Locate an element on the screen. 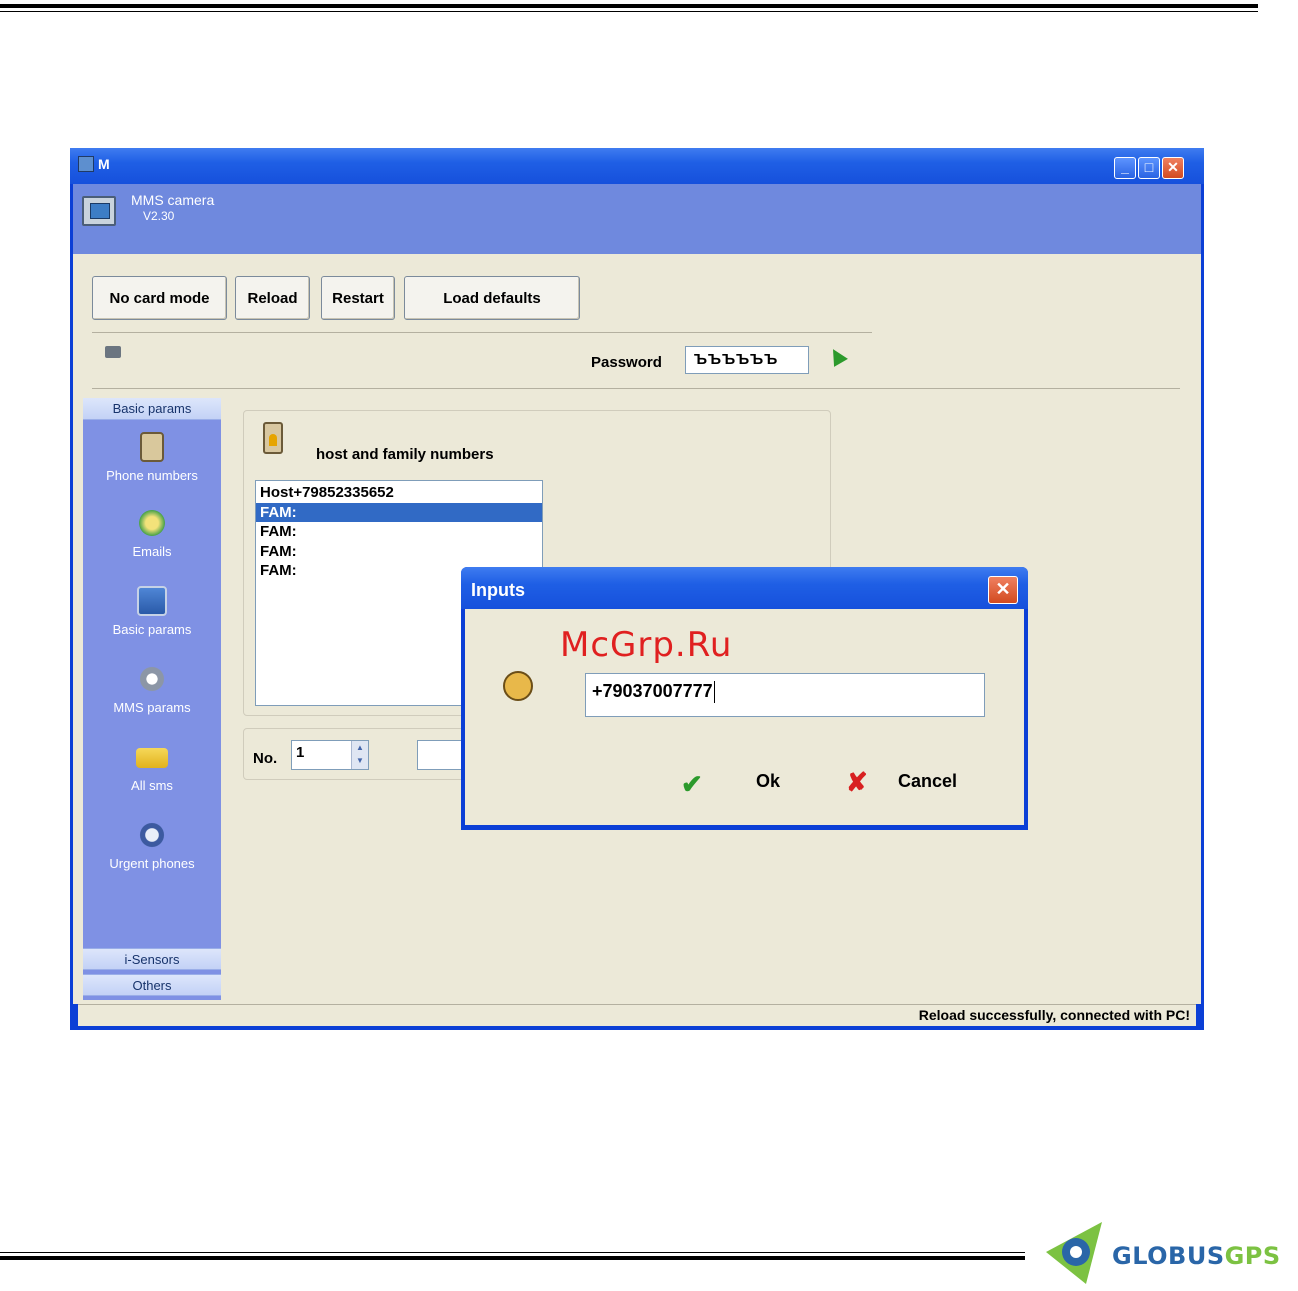 Image resolution: width=1298 pixels, height=1291 pixels. password-field: ЪЪЪЪЪЪ is located at coordinates (747, 360).